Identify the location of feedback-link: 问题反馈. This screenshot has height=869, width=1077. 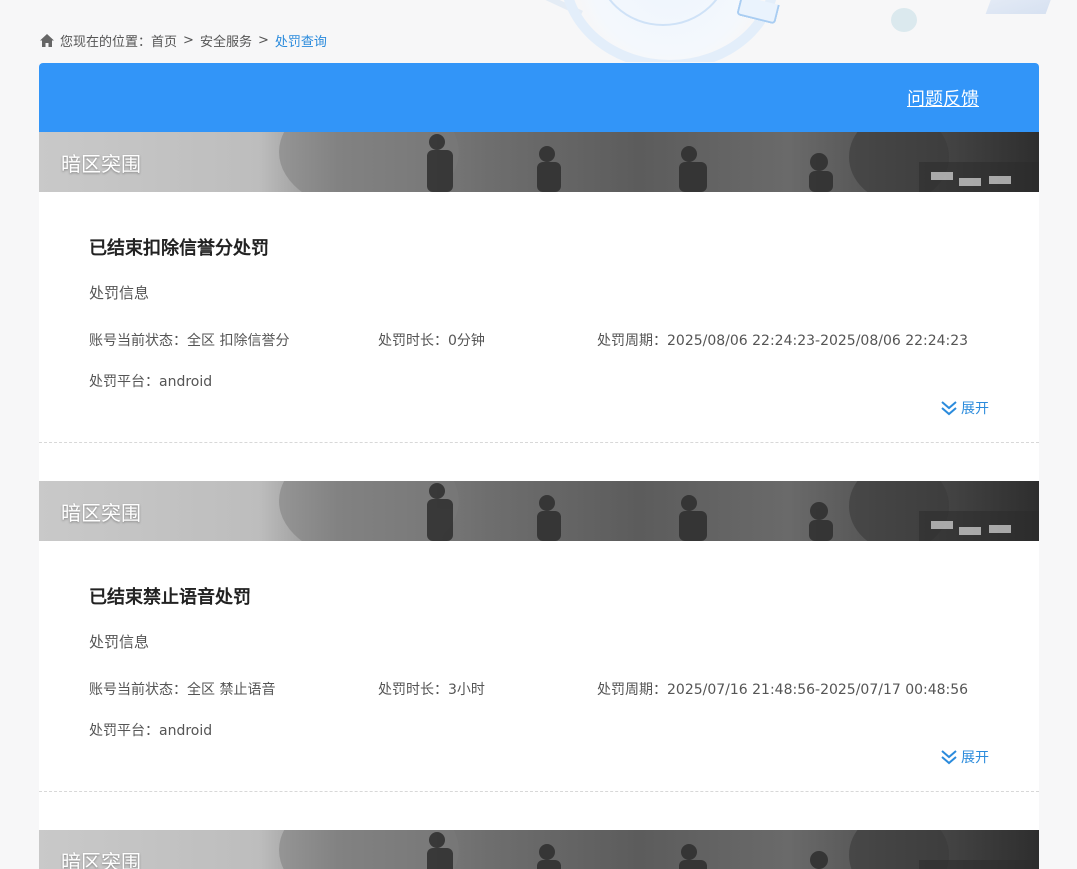
(943, 98).